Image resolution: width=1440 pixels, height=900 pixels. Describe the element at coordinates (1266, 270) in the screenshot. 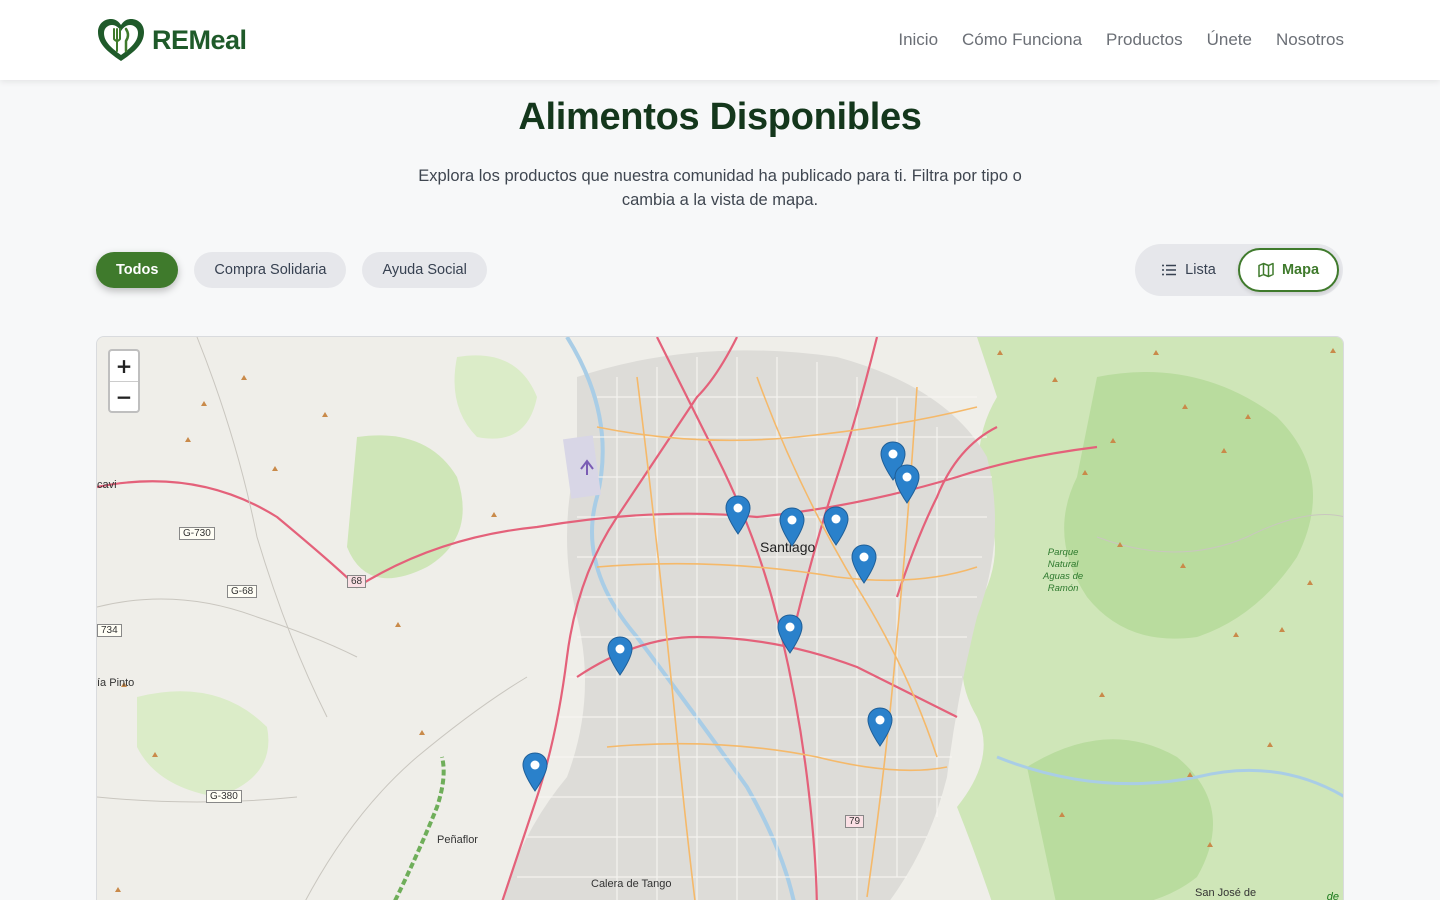

I see `map-icon` at that location.